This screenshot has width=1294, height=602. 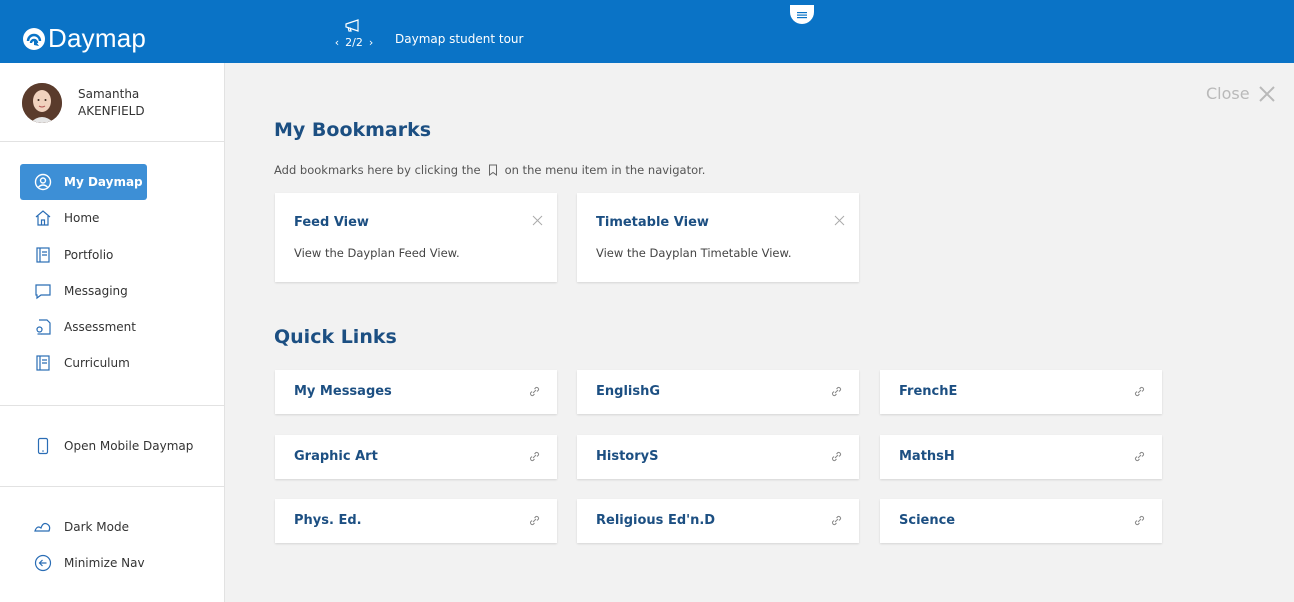 What do you see at coordinates (96, 291) in the screenshot?
I see `nav-label: Messaging` at bounding box center [96, 291].